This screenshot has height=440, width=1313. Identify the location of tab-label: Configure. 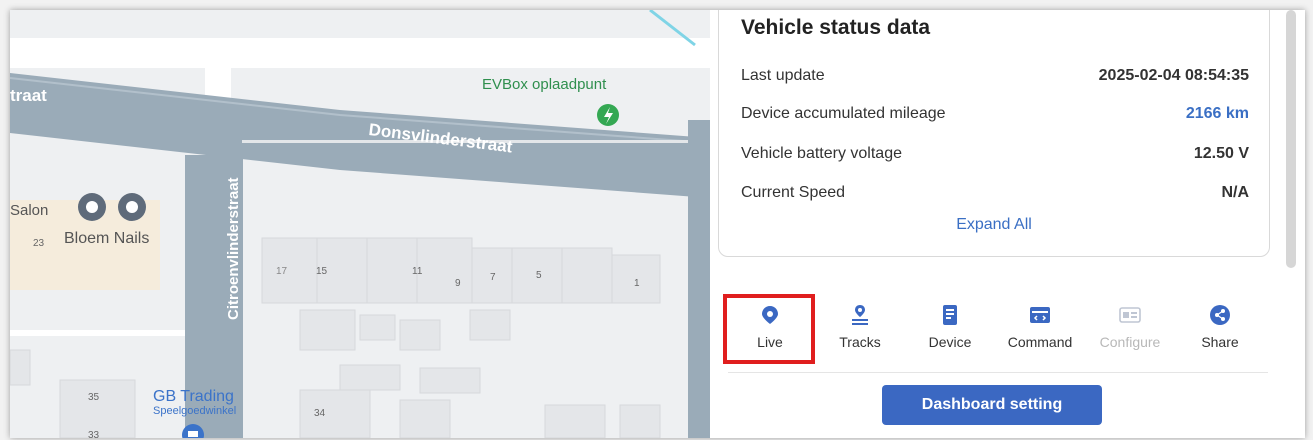
(1130, 342).